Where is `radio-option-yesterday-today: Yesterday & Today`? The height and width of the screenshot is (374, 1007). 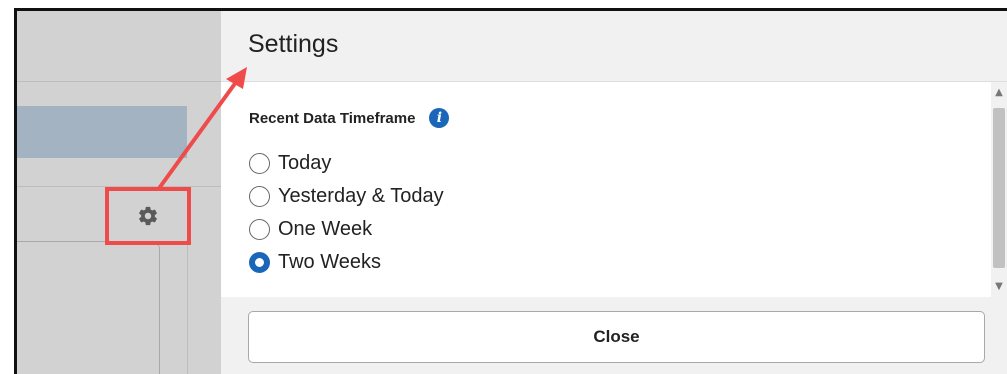
radio-option-yesterday-today: Yesterday & Today is located at coordinates (346, 196).